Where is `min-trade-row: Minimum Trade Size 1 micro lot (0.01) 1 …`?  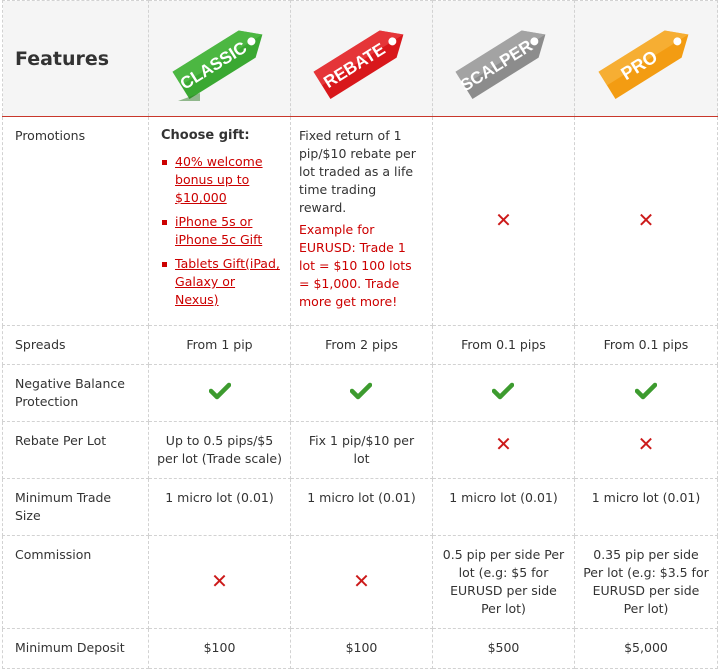
min-trade-row: Minimum Trade Size 1 micro lot (0.01) 1 … is located at coordinates (360, 507).